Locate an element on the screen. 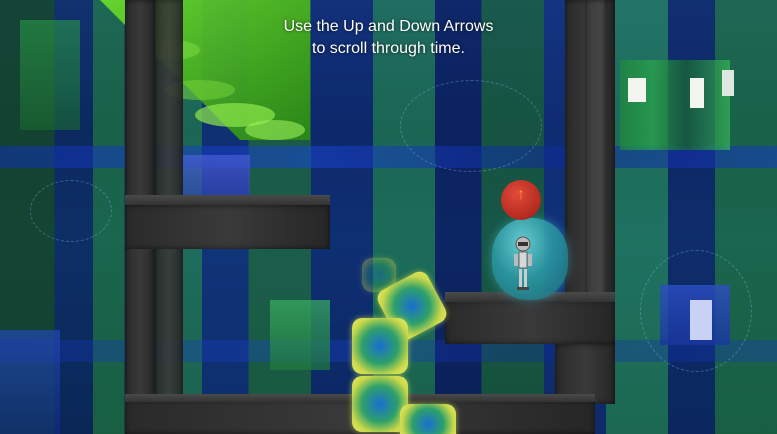 This screenshot has height=434, width=777. time-direction-indicator: ↑ is located at coordinates (521, 200).